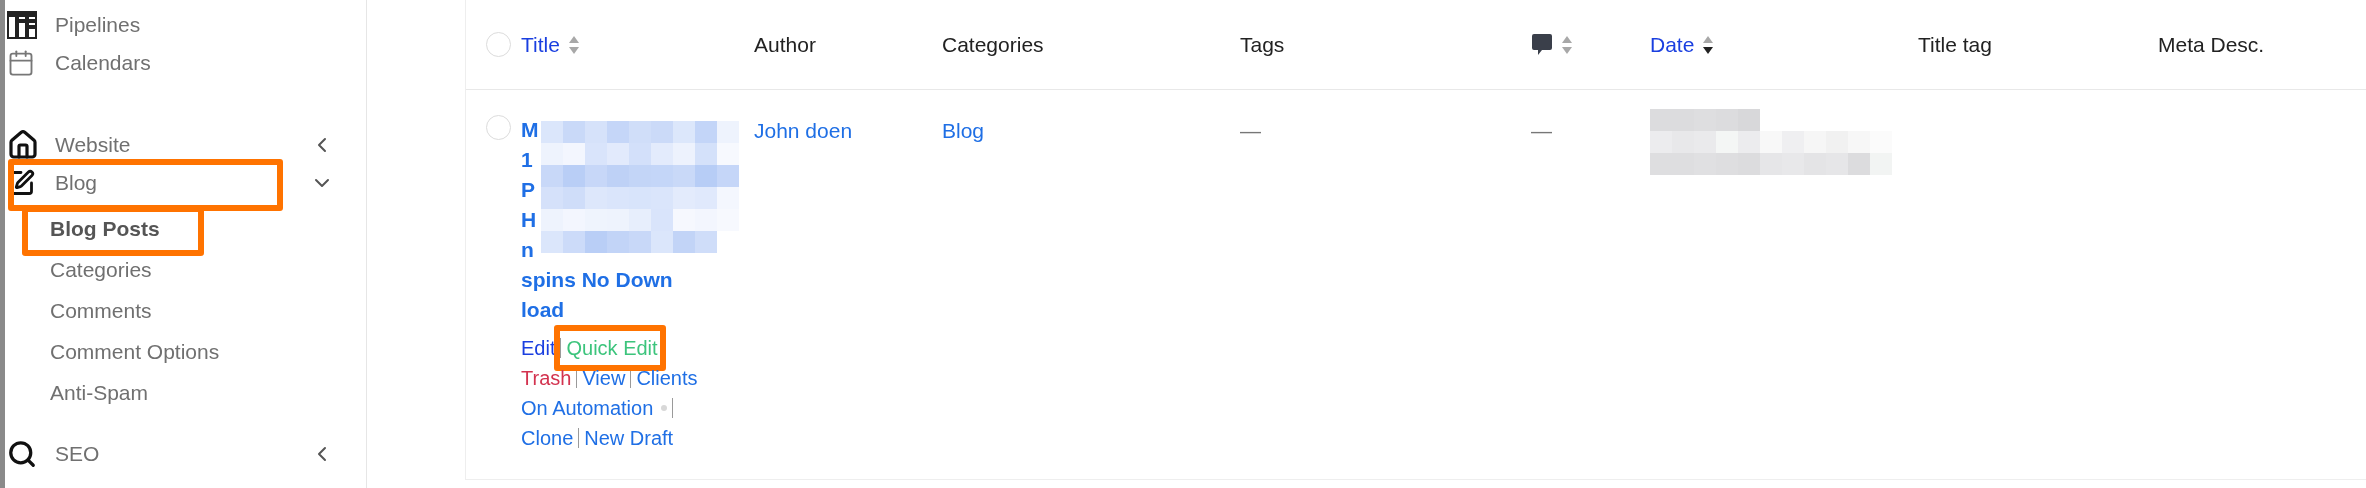 This screenshot has width=2366, height=488. Describe the element at coordinates (629, 438) in the screenshot. I see `row-action-link: New Draft` at that location.